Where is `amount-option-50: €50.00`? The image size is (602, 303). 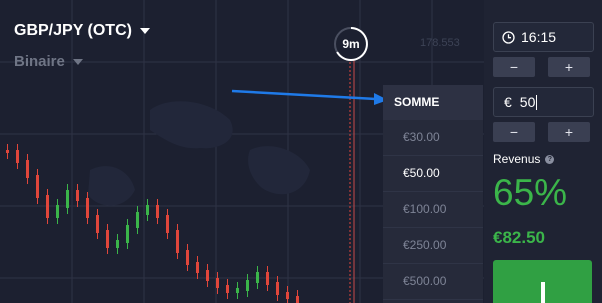
amount-option-50: €50.00 is located at coordinates (433, 174).